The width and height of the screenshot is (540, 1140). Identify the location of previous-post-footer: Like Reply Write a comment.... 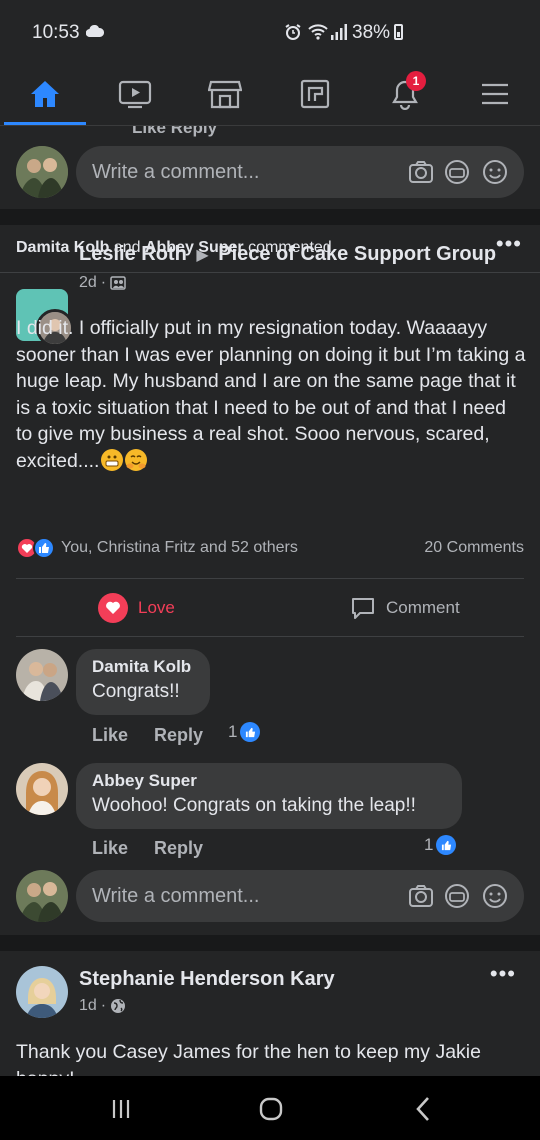
(270, 167).